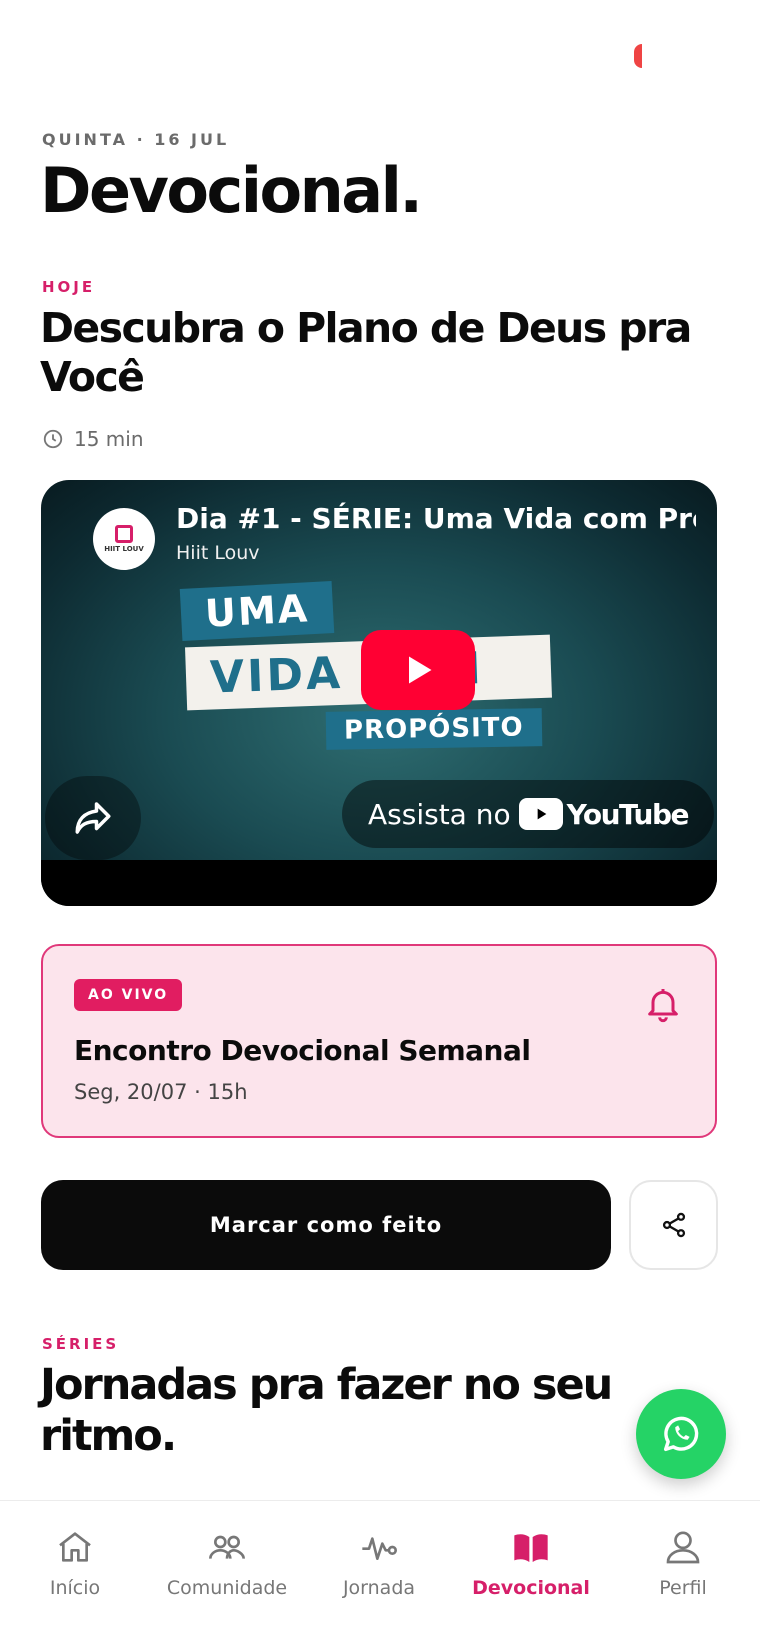 The width and height of the screenshot is (760, 1651). What do you see at coordinates (433, 729) in the screenshot?
I see `thumbnail-text-3: PROPÓSITO` at bounding box center [433, 729].